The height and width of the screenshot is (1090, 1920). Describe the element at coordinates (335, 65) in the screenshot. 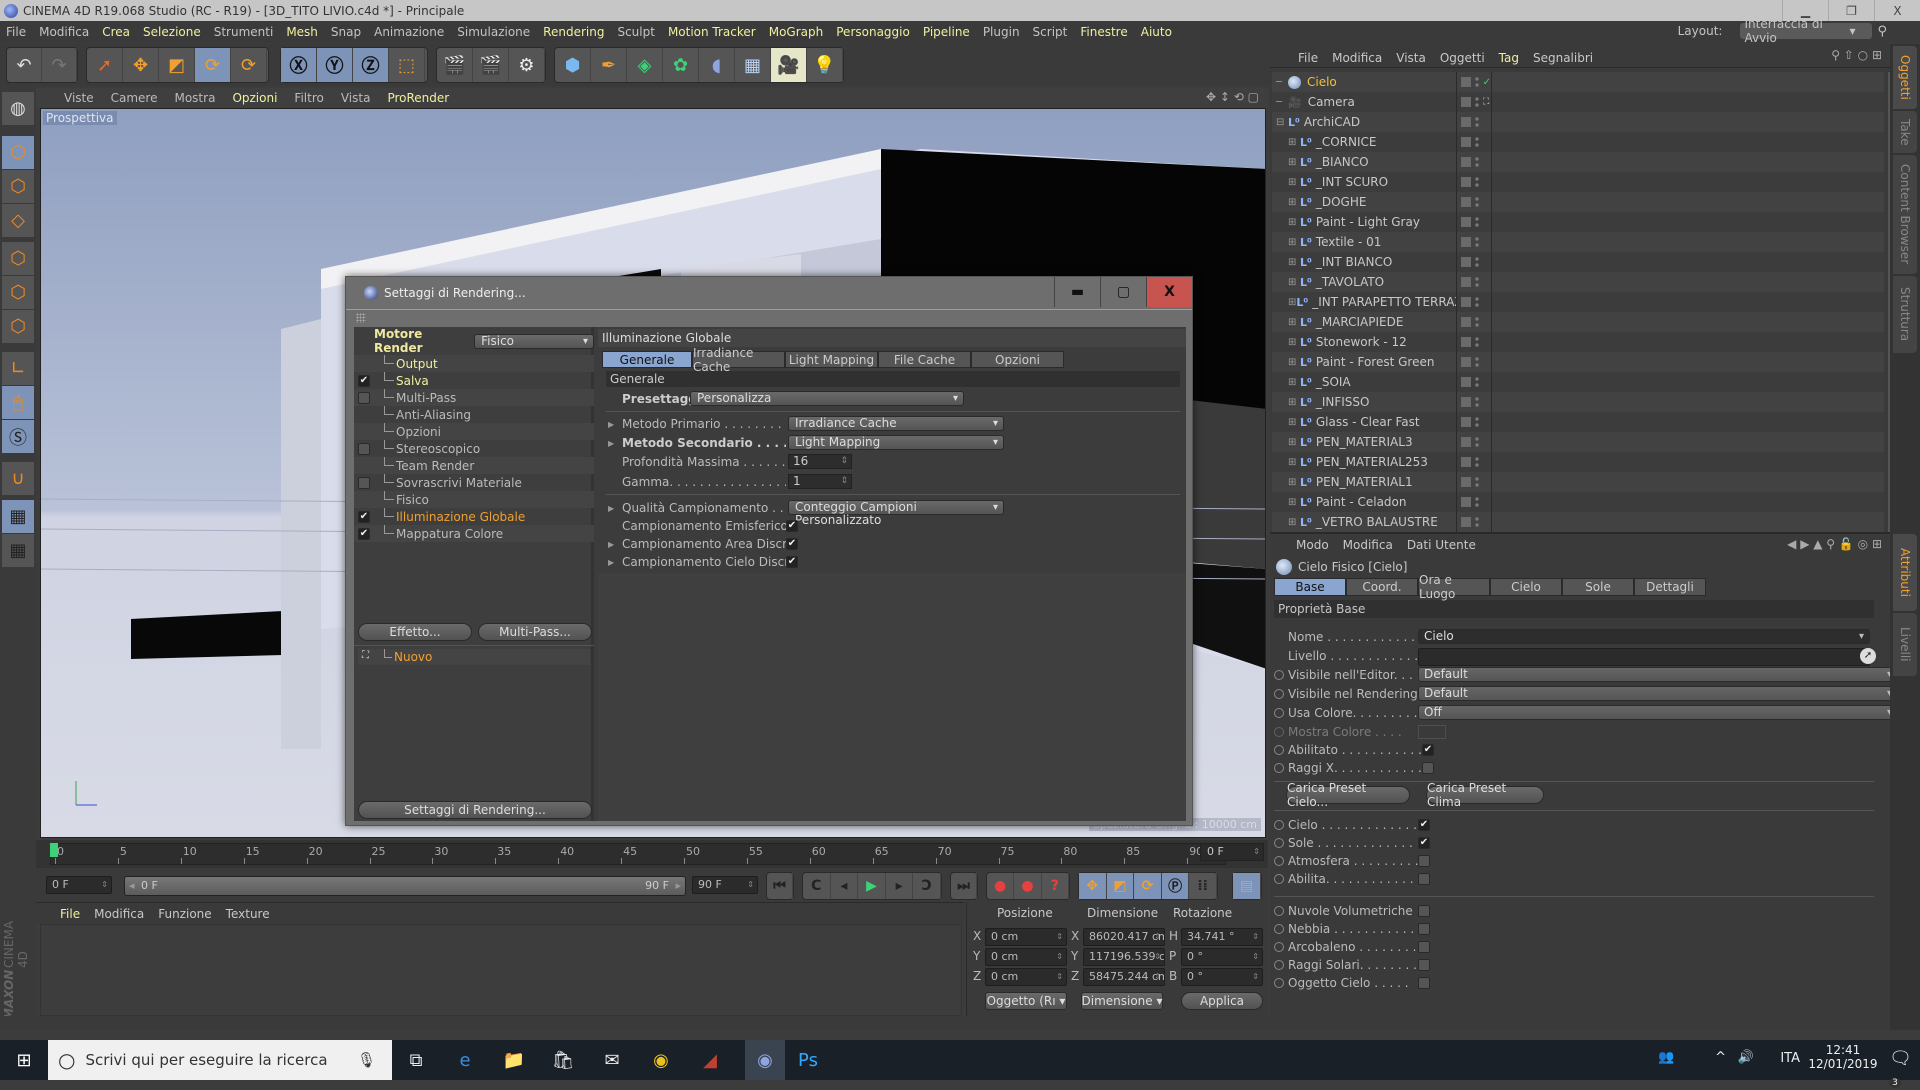

I see `y-axis-icon: Ⓨ` at that location.